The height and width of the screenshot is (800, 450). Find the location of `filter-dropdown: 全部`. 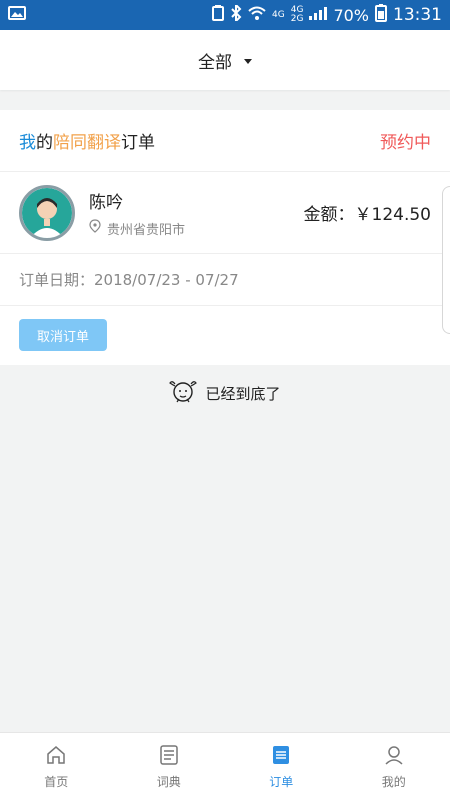

filter-dropdown: 全部 is located at coordinates (225, 60).